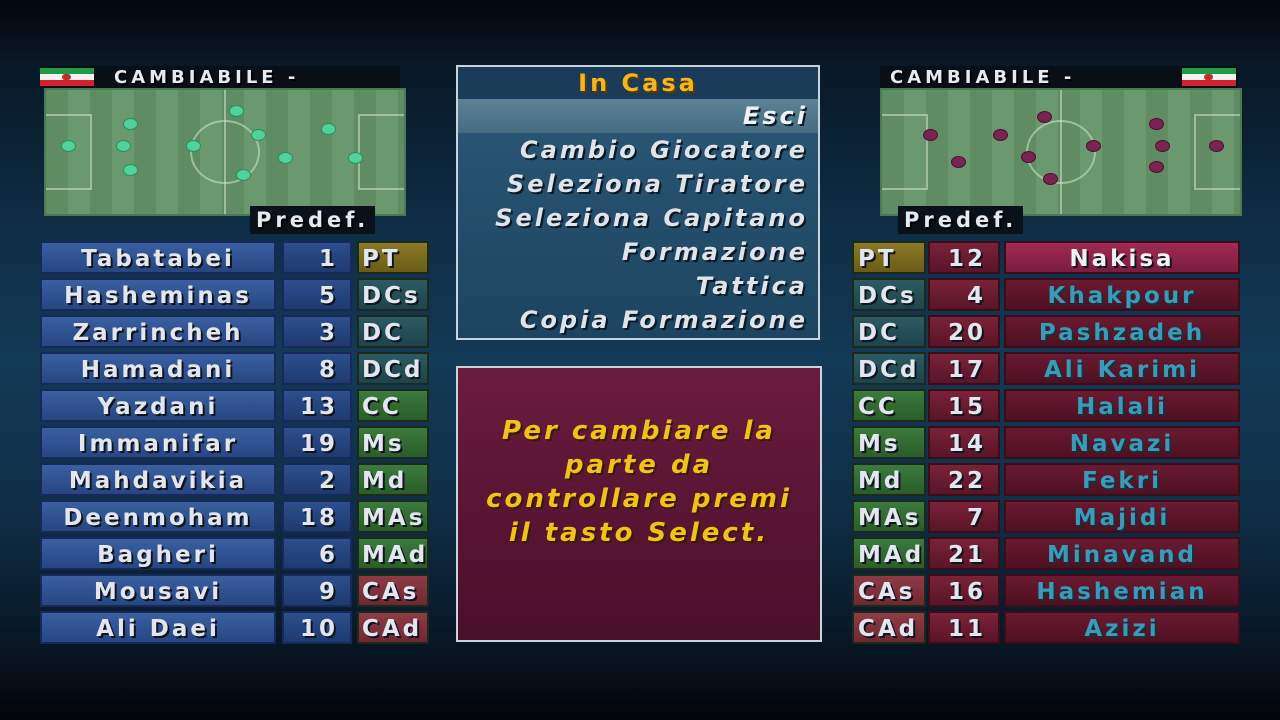 The image size is (1280, 720). What do you see at coordinates (1122, 479) in the screenshot?
I see `player-name: Fekri` at bounding box center [1122, 479].